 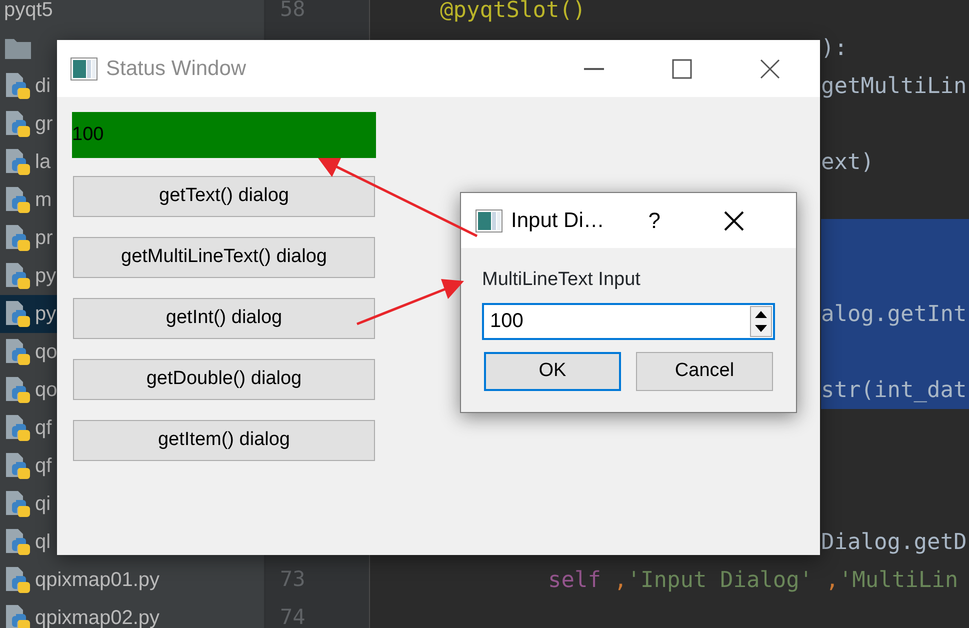 I want to click on code-text: str(int_dat, so click(x=894, y=390).